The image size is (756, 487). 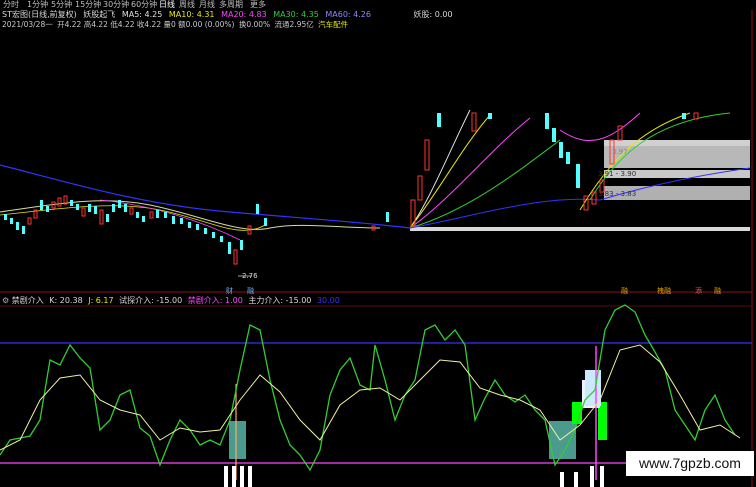 What do you see at coordinates (280, 300) in the screenshot?
I see `main-entry-value: 主力介入: -15.00` at bounding box center [280, 300].